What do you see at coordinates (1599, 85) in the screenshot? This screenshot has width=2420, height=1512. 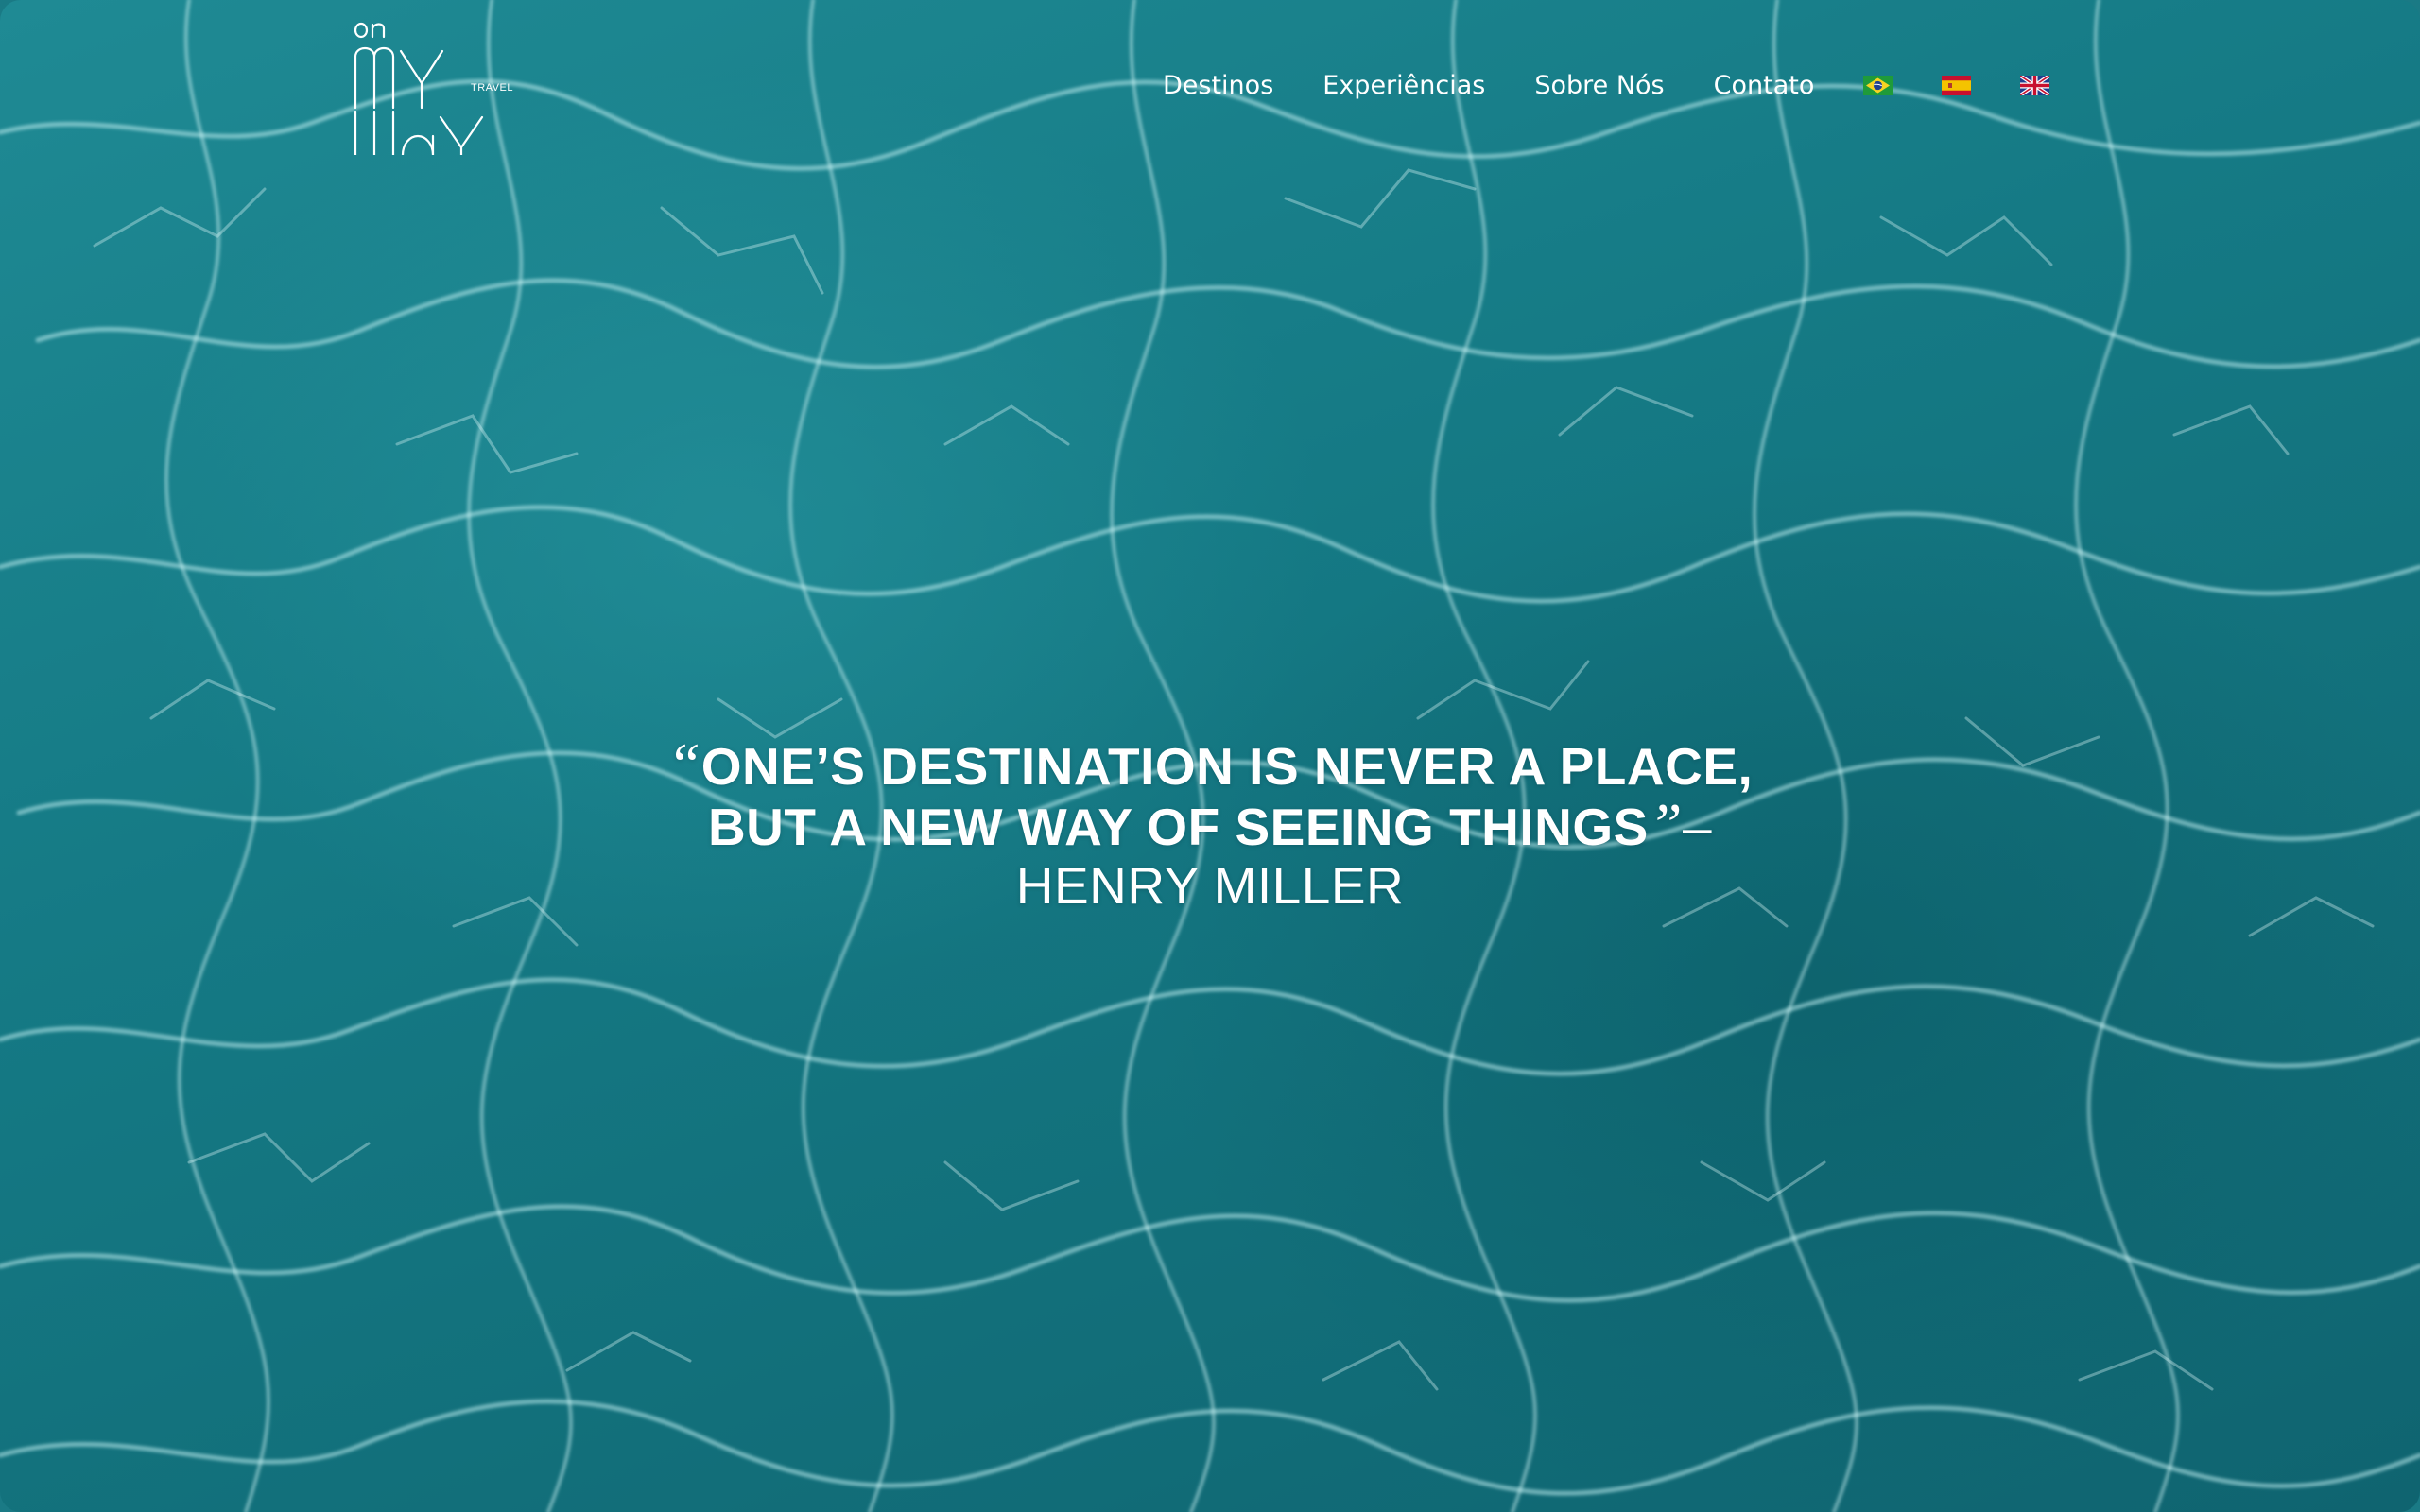 I see `nav-sobre-nos-link: Sobre Nós` at bounding box center [1599, 85].